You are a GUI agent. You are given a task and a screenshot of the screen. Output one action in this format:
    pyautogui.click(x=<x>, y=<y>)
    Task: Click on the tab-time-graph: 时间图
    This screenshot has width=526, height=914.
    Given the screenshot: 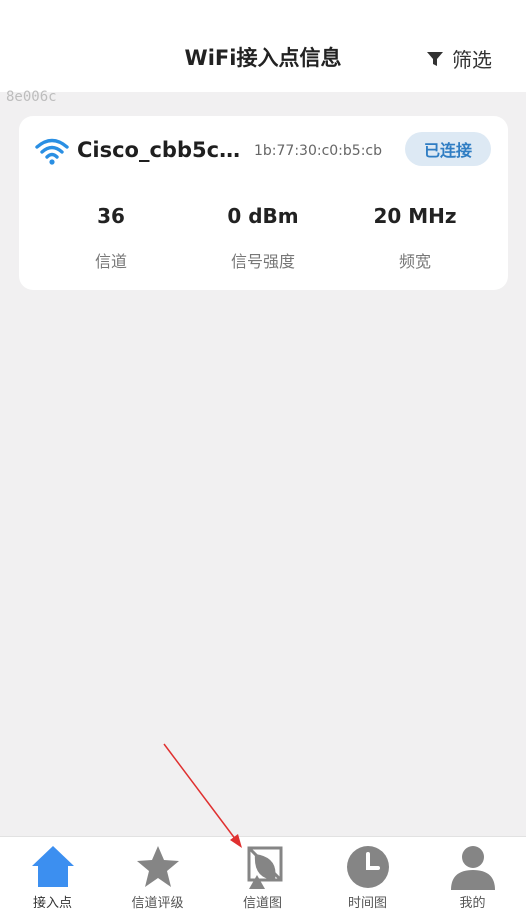 What is the action you would take?
    pyautogui.click(x=367, y=875)
    